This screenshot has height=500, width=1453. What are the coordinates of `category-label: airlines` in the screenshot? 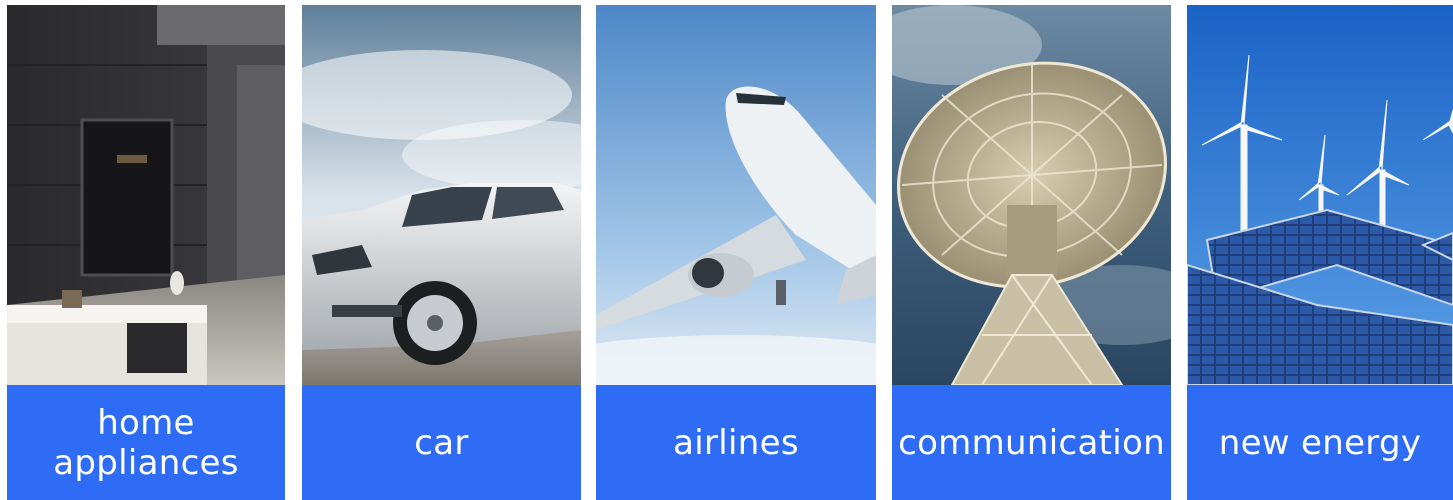 It's located at (736, 442).